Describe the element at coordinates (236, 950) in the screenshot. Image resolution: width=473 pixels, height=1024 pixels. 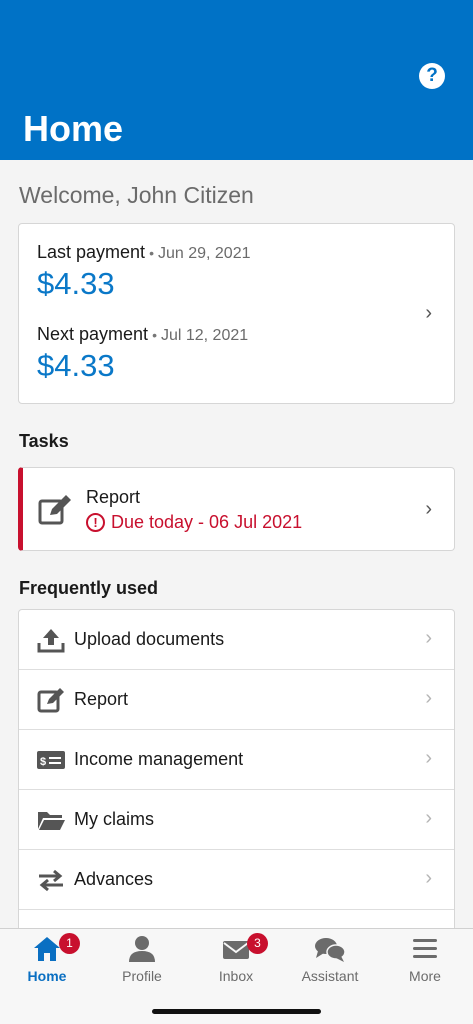
I see `mail-icon` at that location.